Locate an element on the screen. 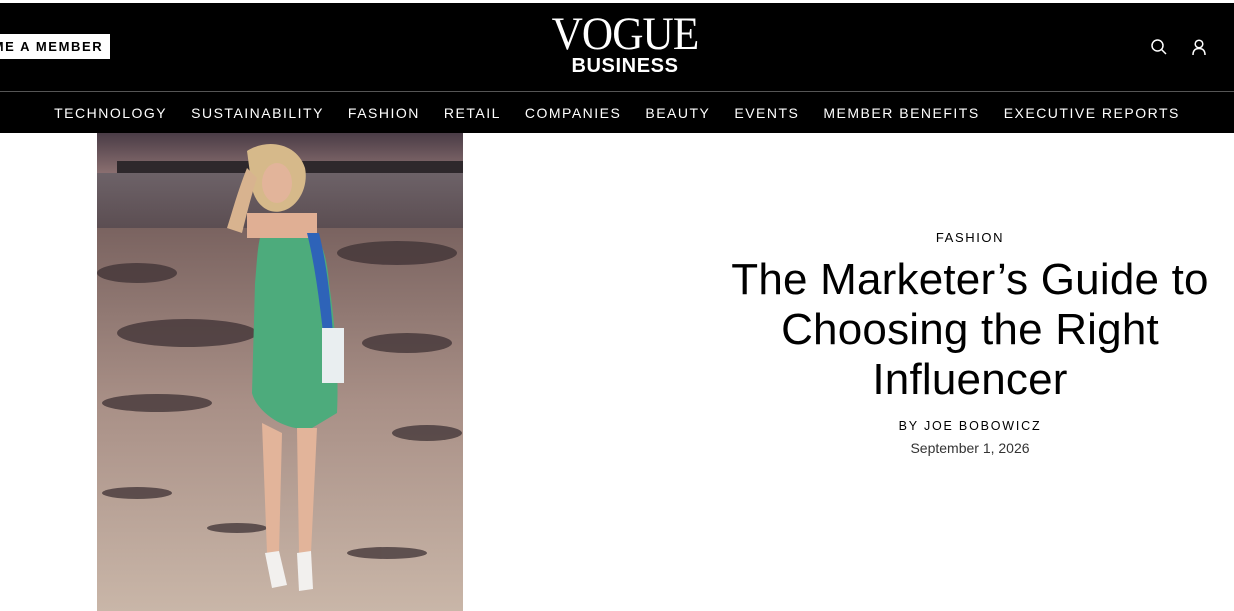  author-link: JOE BOBOWICZ is located at coordinates (982, 426).